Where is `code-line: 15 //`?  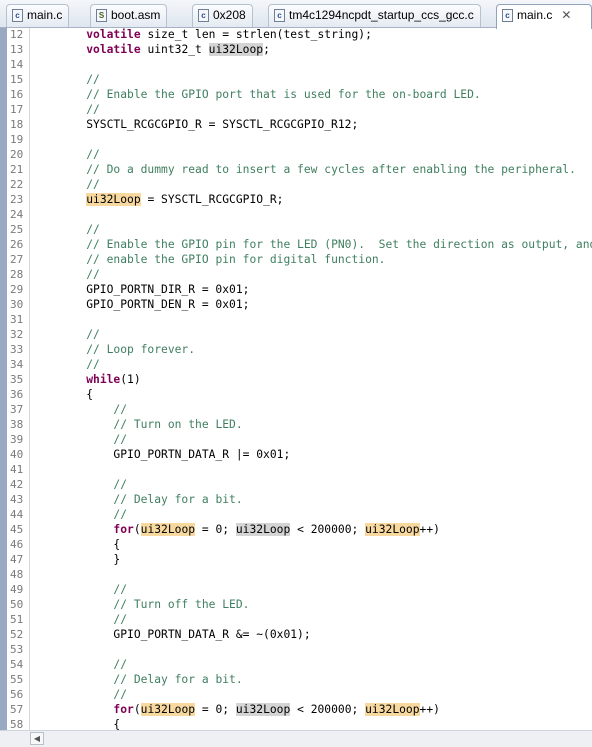 code-line: 15 // is located at coordinates (296, 79).